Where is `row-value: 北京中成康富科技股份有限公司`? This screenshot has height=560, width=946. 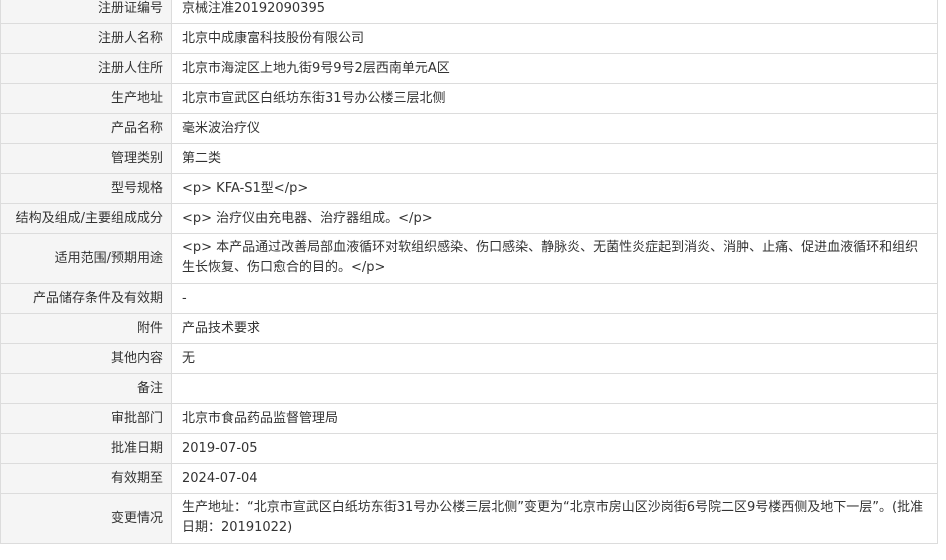 row-value: 北京中成康富科技股份有限公司 is located at coordinates (554, 38).